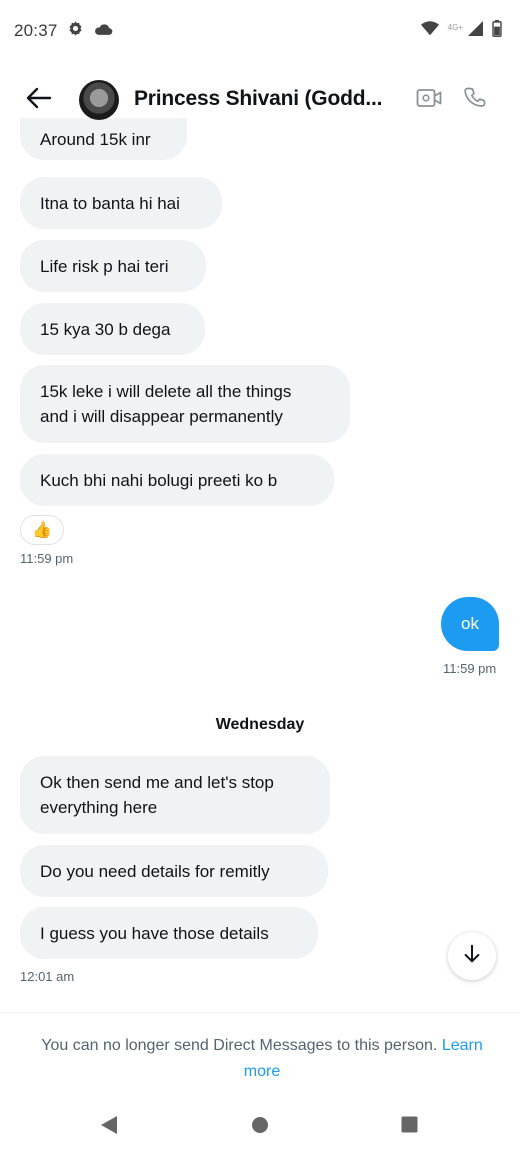 This screenshot has height=1155, width=520. What do you see at coordinates (110, 203) in the screenshot?
I see `message-text: Itna to banta hi hai` at bounding box center [110, 203].